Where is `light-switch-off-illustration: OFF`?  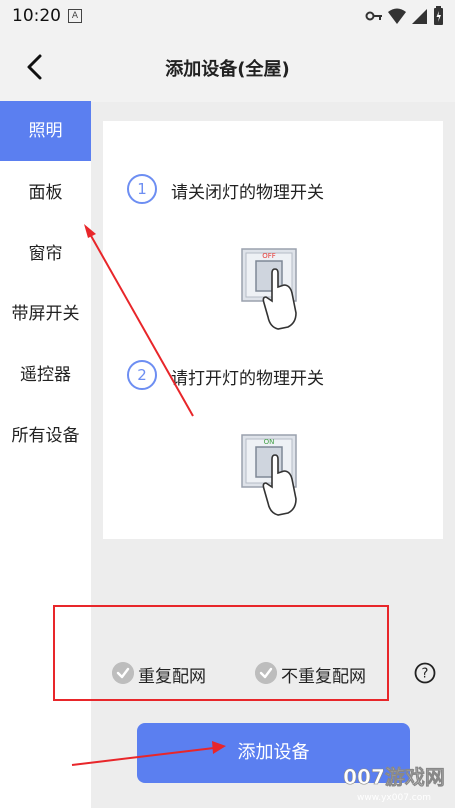 light-switch-off-illustration: OFF is located at coordinates (269, 289).